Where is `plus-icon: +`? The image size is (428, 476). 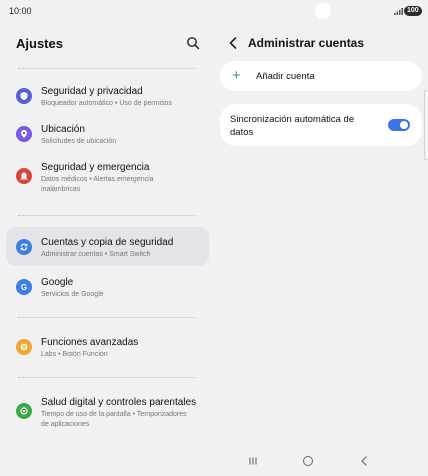 plus-icon: + is located at coordinates (236, 75).